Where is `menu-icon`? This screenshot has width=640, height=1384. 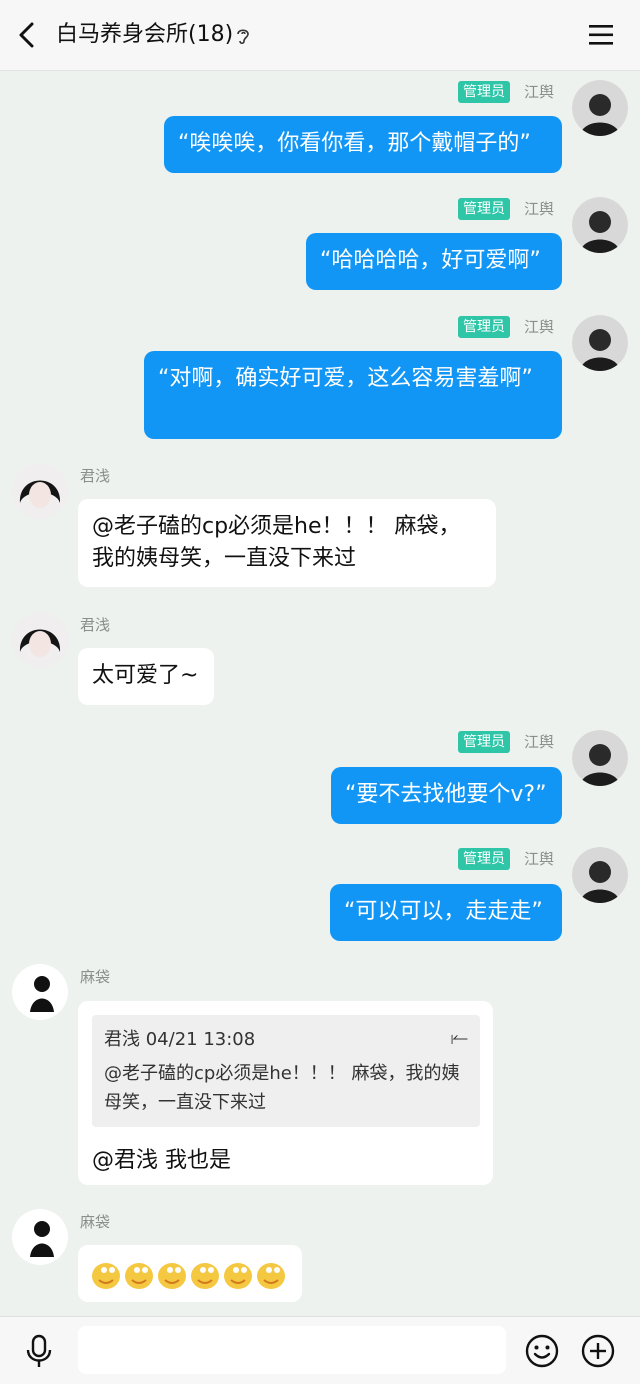
menu-icon is located at coordinates (601, 35).